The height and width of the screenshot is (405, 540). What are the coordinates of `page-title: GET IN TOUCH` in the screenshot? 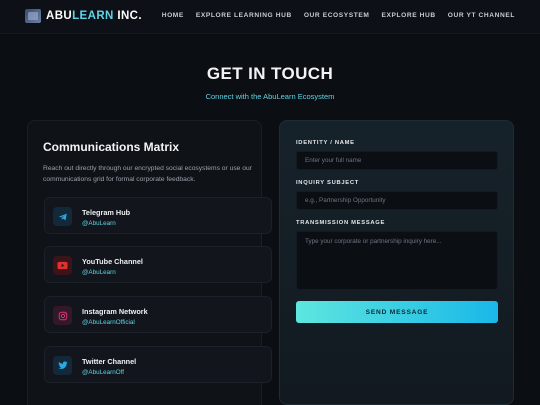 It's located at (270, 73).